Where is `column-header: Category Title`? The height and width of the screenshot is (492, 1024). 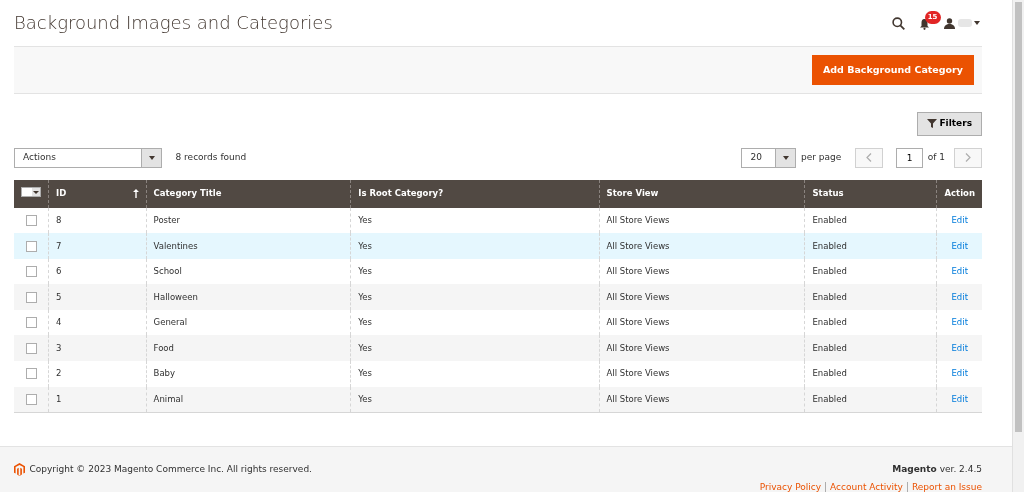
column-header: Category Title is located at coordinates (187, 193).